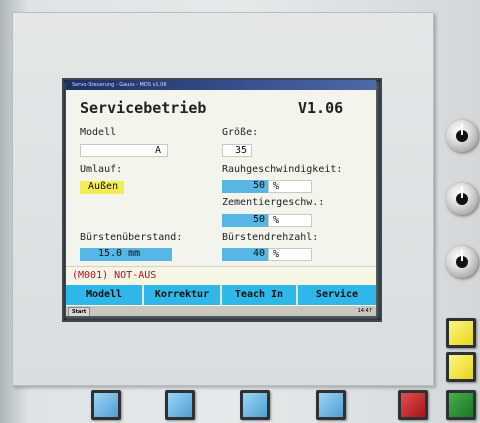  Describe the element at coordinates (221, 85) in the screenshot. I see `window-titlebar: Servo-Steuerung - Gauss - MDS v1.06` at that location.